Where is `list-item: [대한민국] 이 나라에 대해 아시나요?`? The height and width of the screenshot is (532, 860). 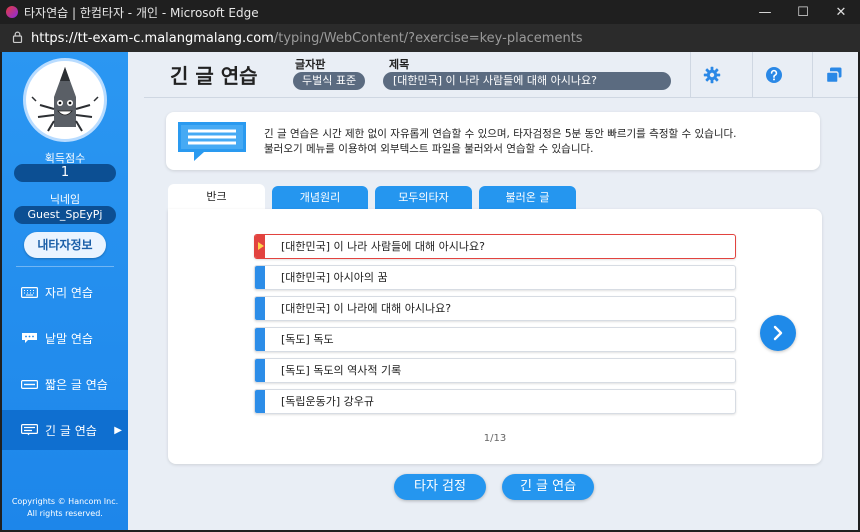 list-item: [대한민국] 이 나라에 대해 아시나요? is located at coordinates (495, 308).